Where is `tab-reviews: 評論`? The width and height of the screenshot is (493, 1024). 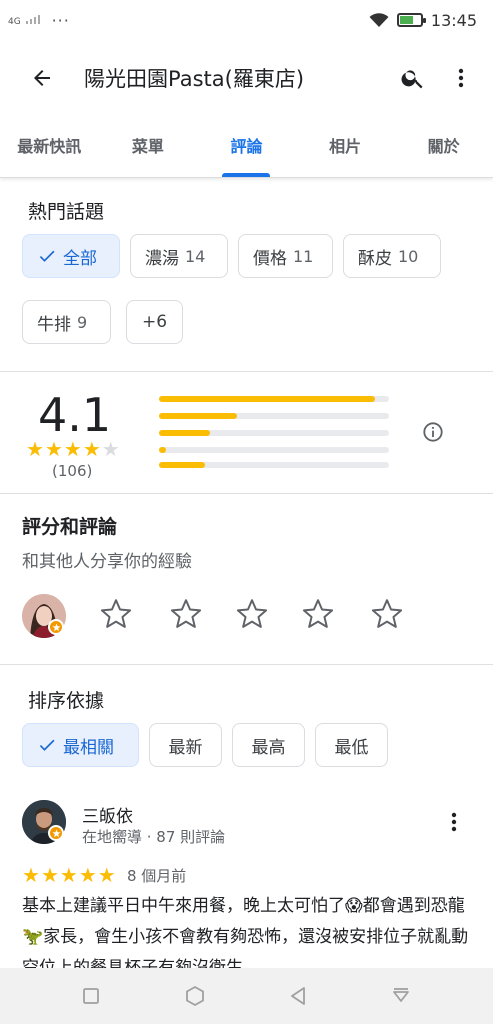 tab-reviews: 評論 is located at coordinates (246, 144).